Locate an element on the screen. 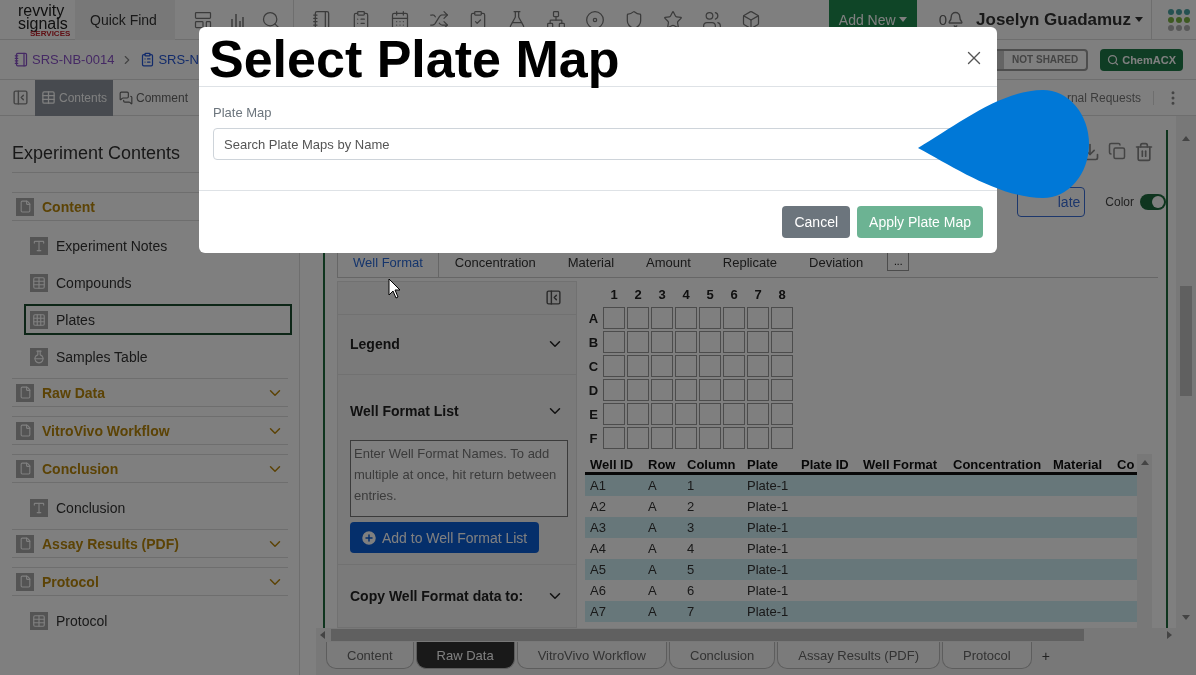 The width and height of the screenshot is (1196, 675). breadcrumb-link: SRS-N is located at coordinates (178, 59).